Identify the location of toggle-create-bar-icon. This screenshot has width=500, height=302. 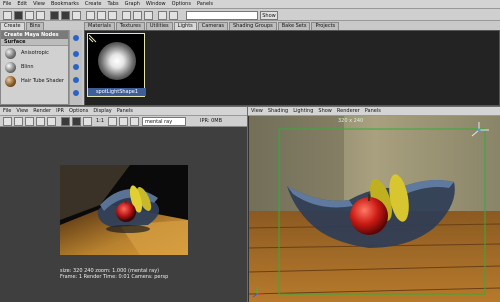
(7, 15).